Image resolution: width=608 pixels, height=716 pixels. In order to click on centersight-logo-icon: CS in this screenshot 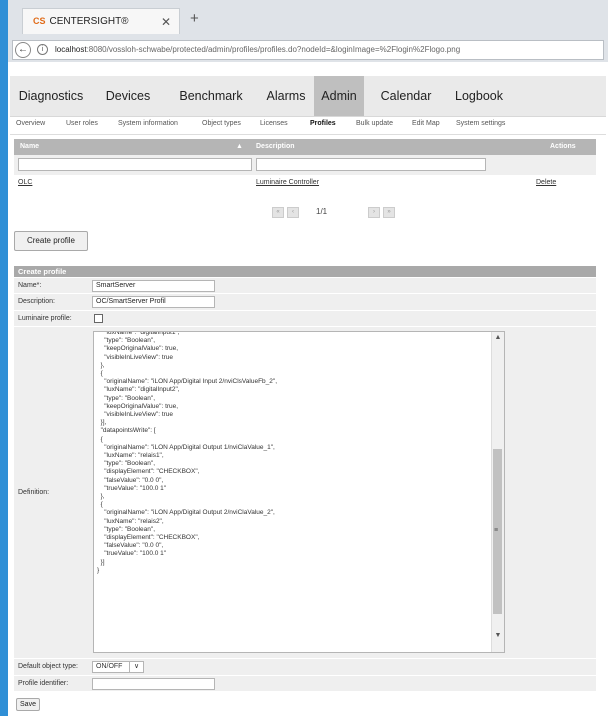, I will do `click(39, 21)`.